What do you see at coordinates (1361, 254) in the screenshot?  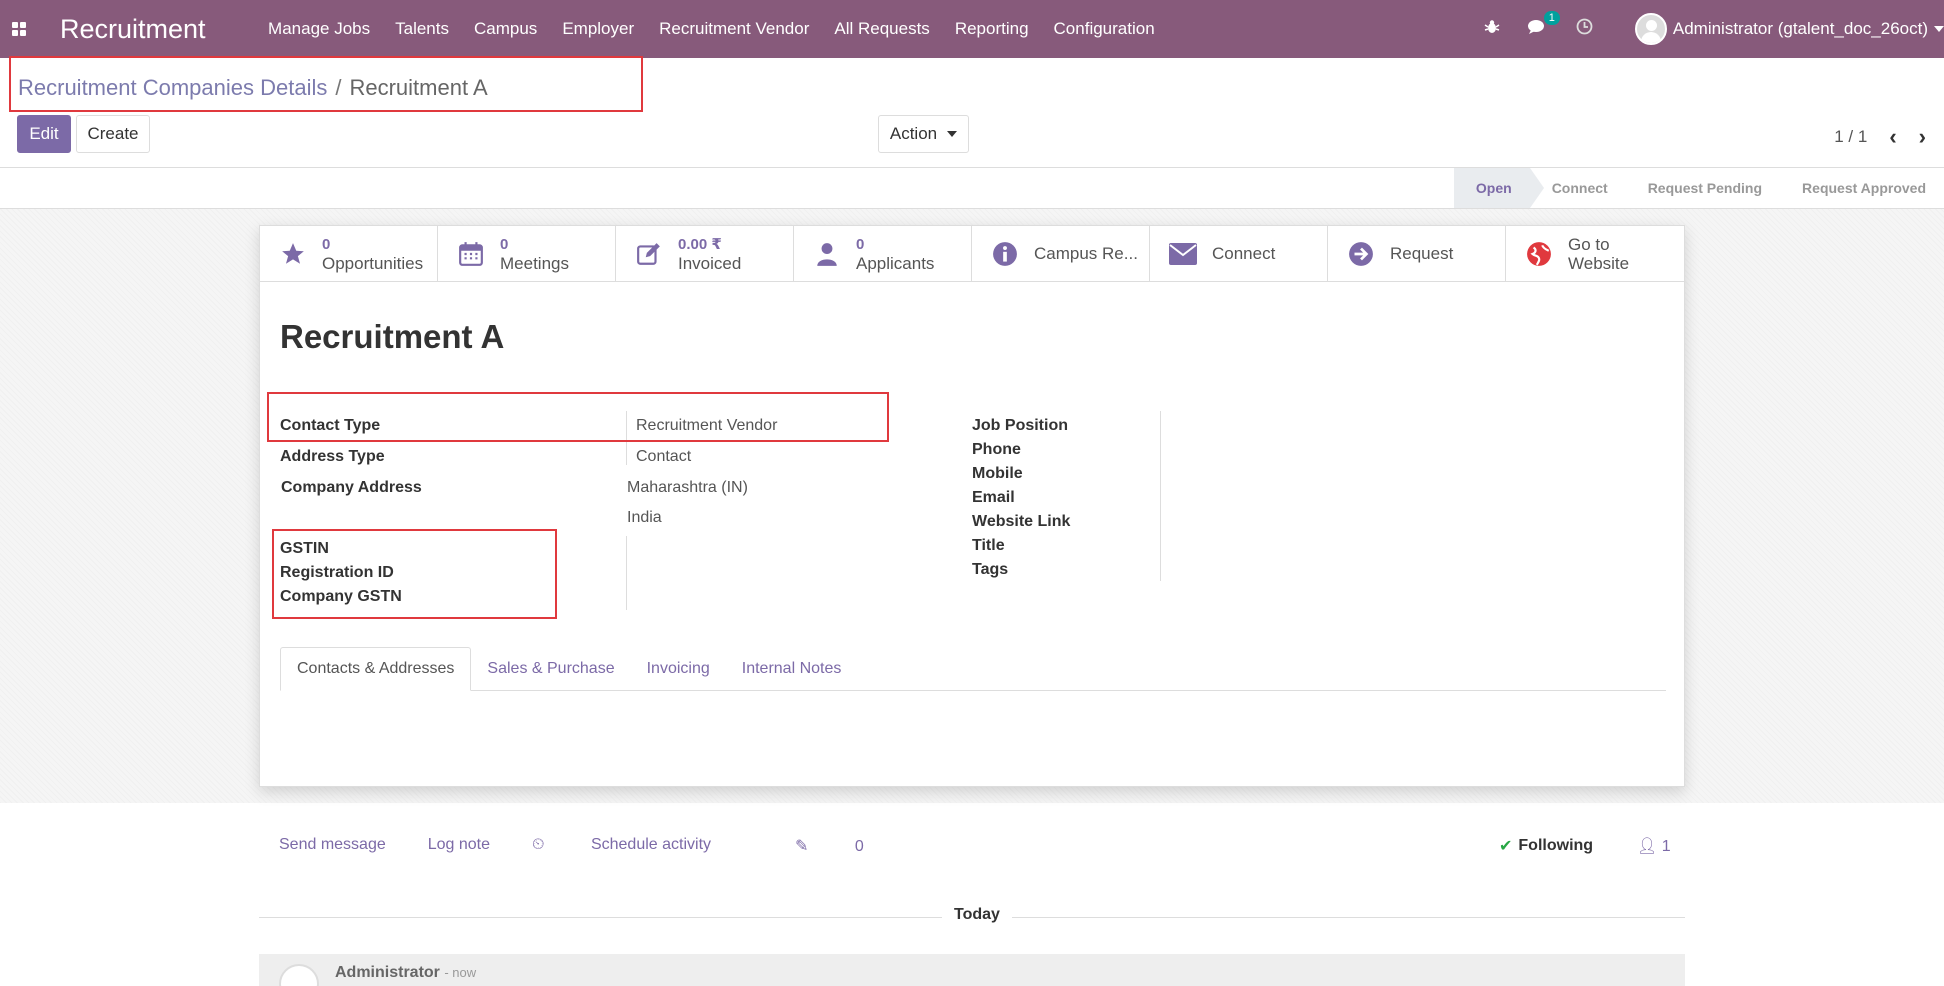 I see `arrow-circle-icon` at bounding box center [1361, 254].